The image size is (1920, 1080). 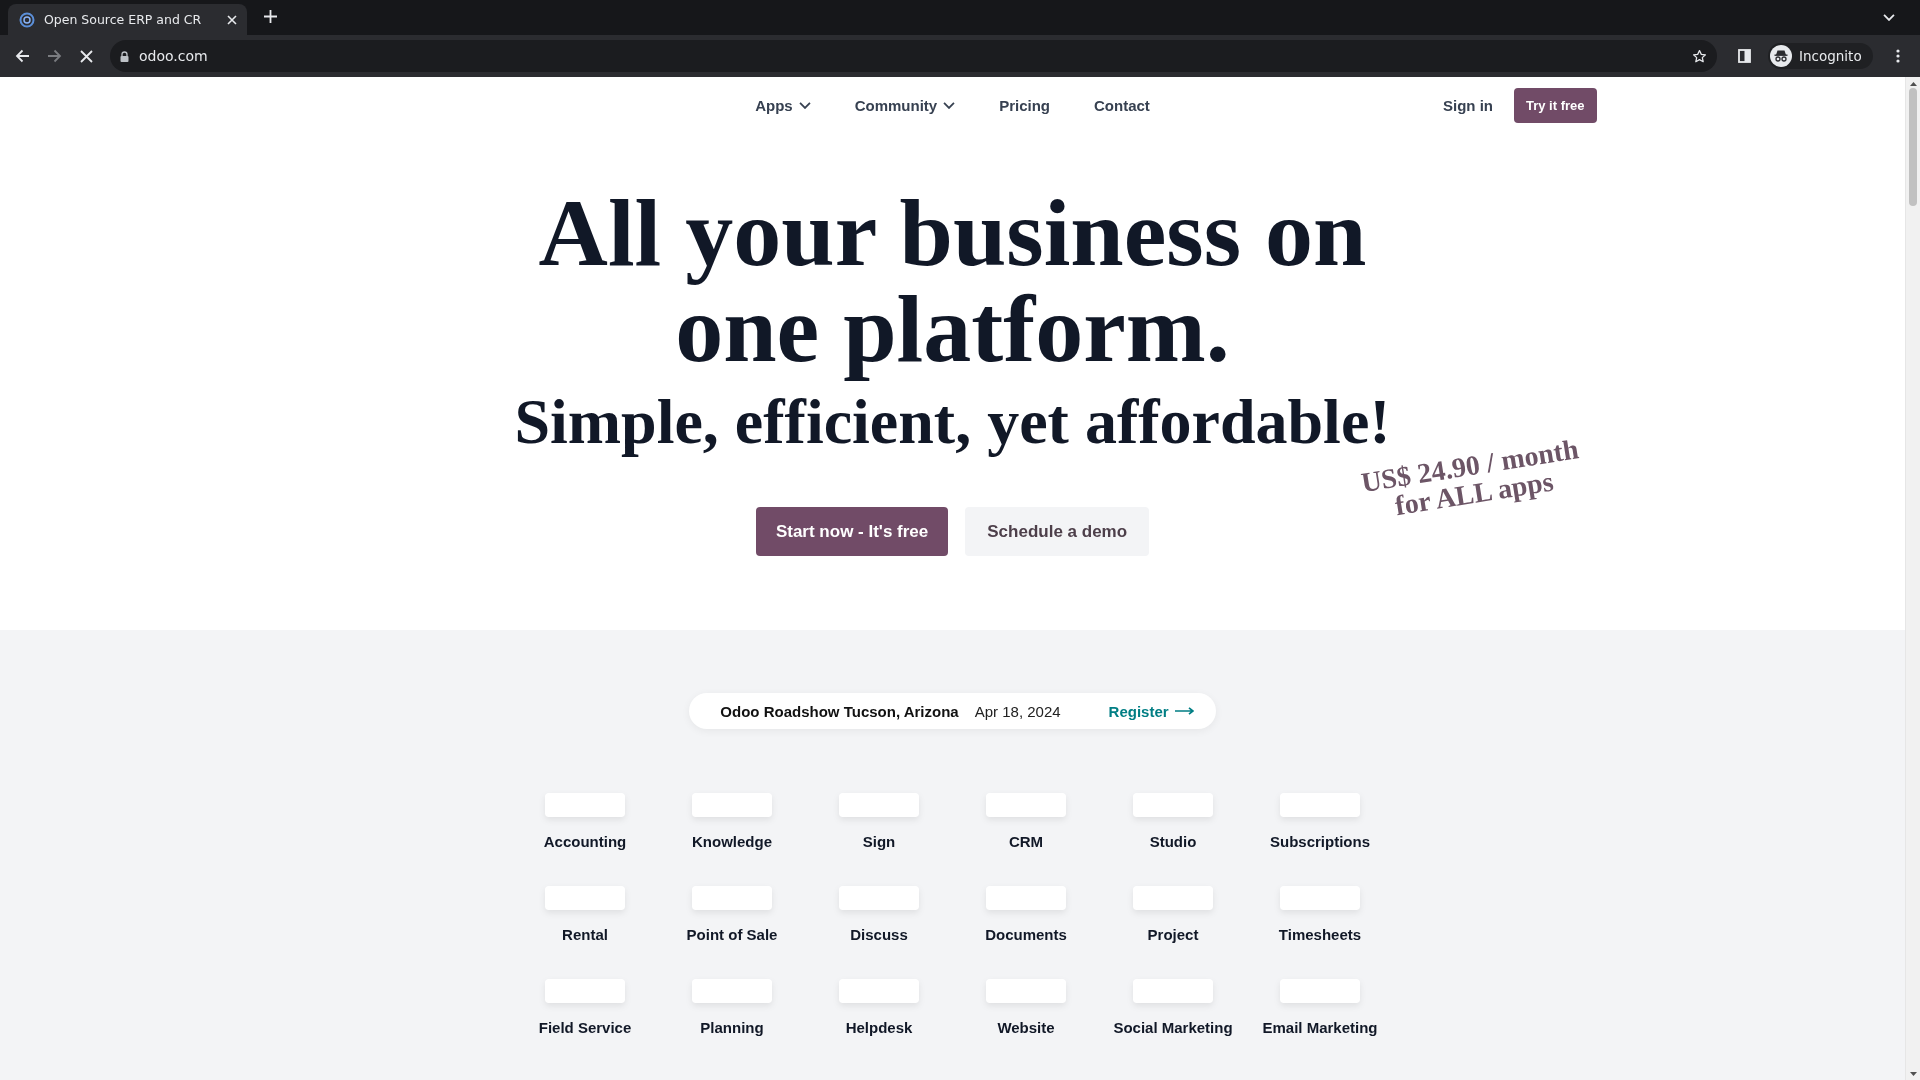 I want to click on scrollbar, so click(x=1912, y=578).